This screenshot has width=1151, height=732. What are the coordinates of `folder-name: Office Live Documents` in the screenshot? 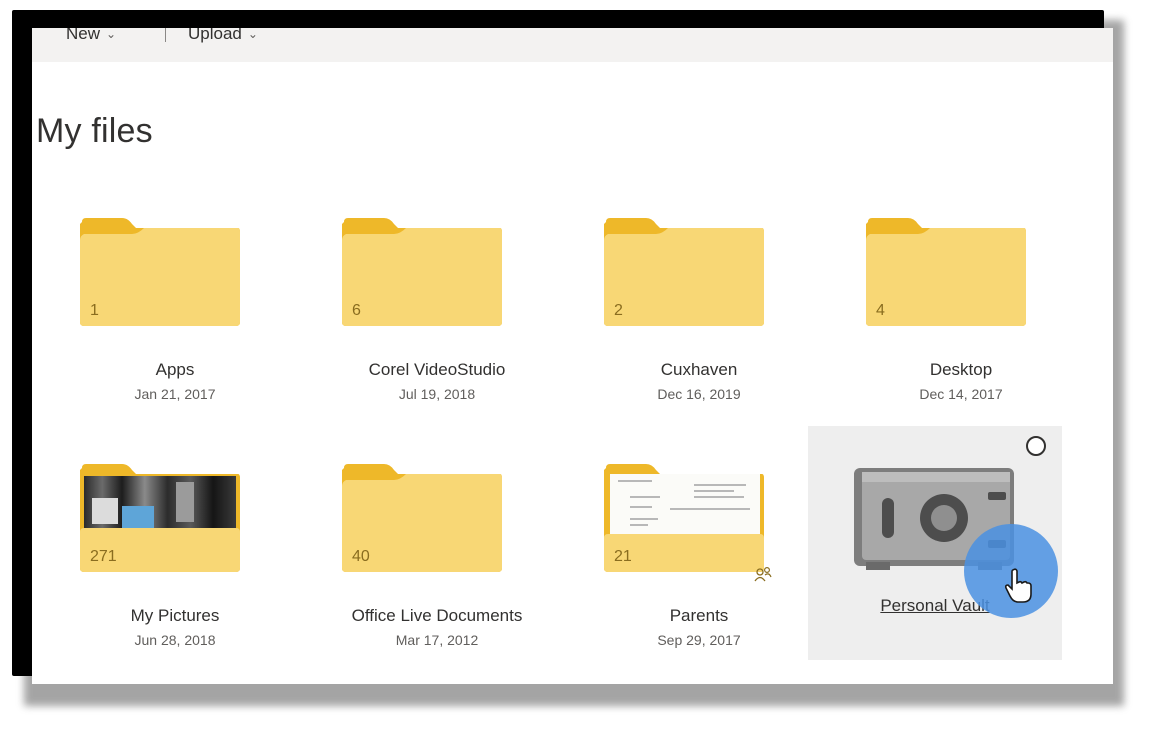 It's located at (437, 616).